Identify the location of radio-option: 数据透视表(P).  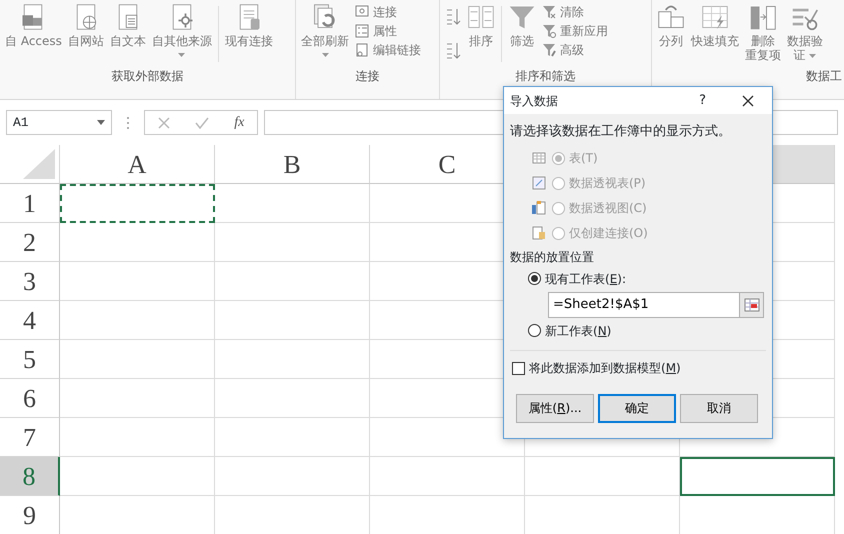
(599, 183).